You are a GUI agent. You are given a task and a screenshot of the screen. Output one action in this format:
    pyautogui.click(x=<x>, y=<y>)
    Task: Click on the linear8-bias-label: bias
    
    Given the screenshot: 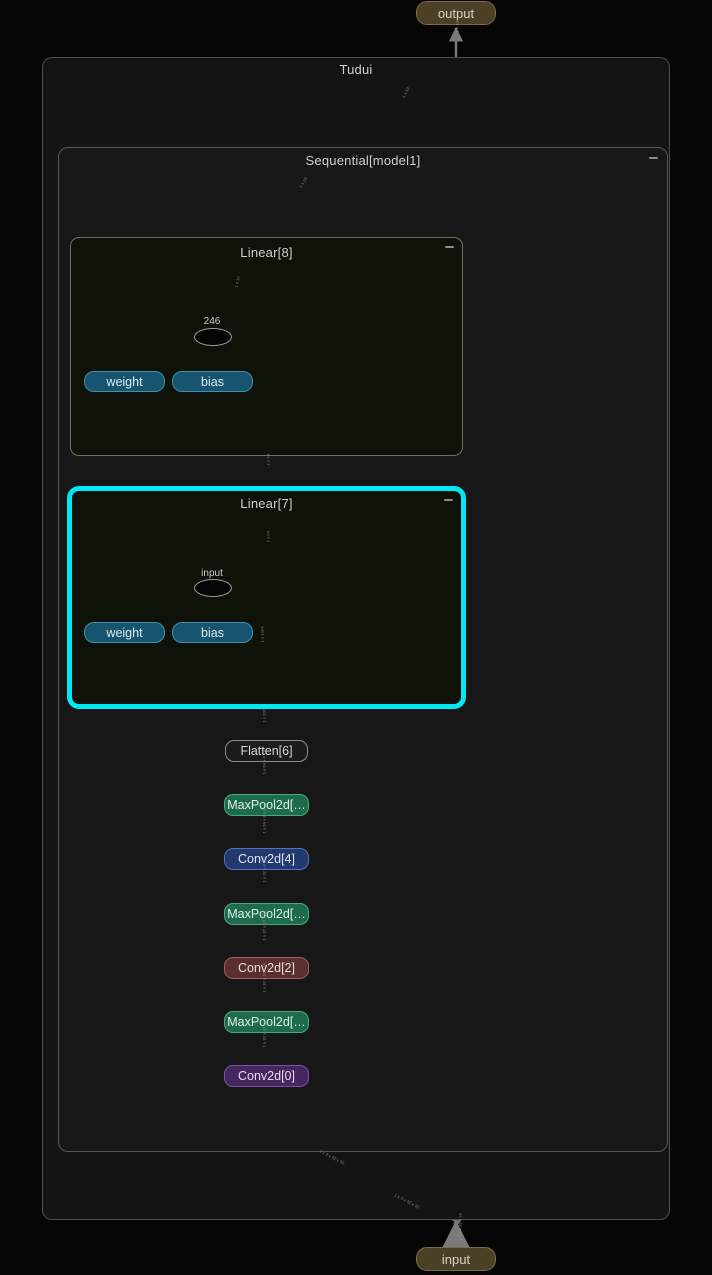 What is the action you would take?
    pyautogui.click(x=212, y=381)
    